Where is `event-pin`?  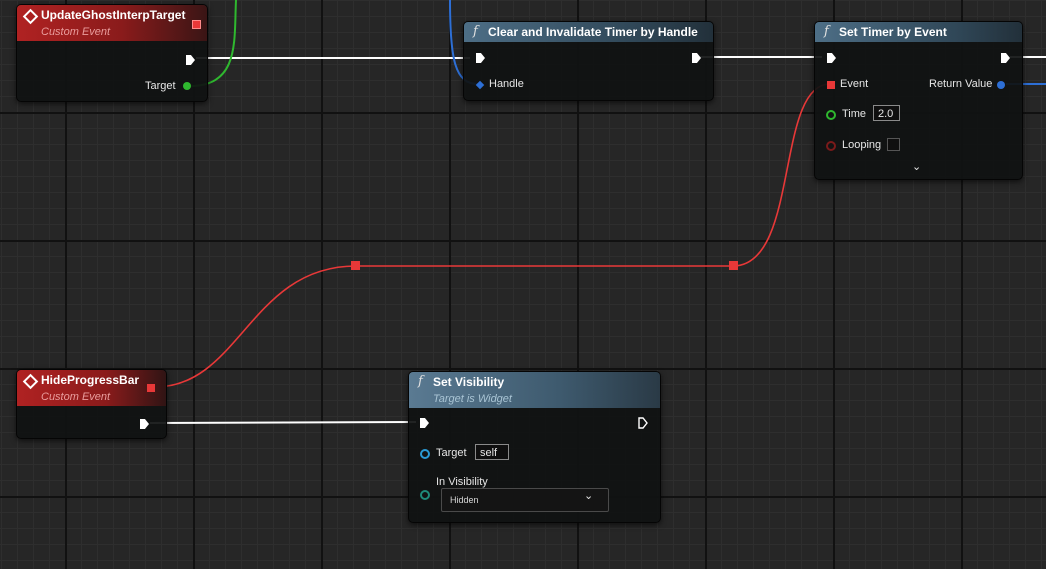
event-pin is located at coordinates (831, 85).